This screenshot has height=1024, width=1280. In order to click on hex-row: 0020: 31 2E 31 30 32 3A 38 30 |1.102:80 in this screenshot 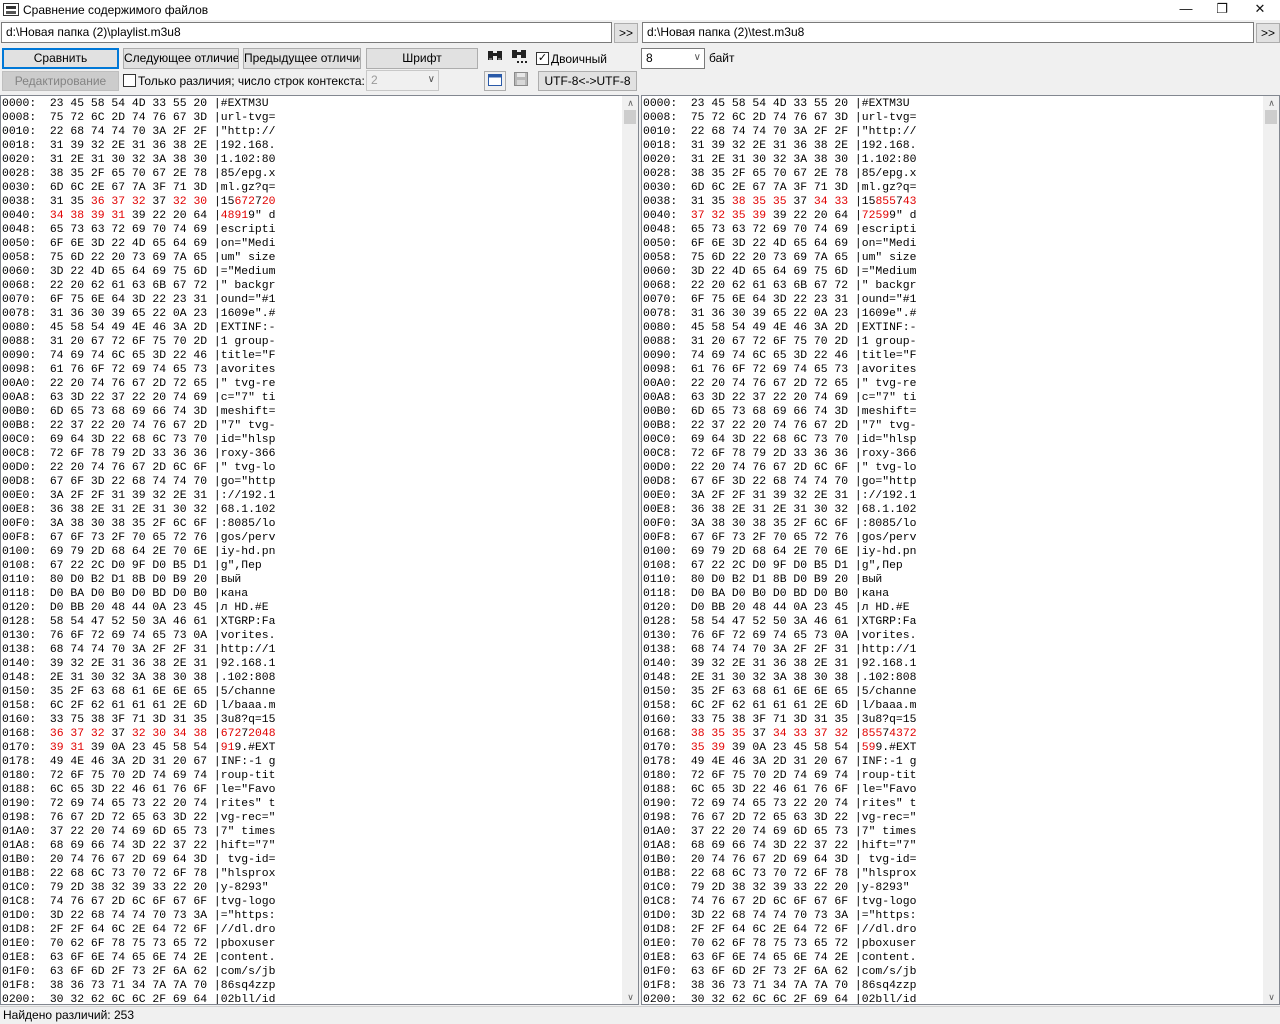, I will do `click(139, 160)`.